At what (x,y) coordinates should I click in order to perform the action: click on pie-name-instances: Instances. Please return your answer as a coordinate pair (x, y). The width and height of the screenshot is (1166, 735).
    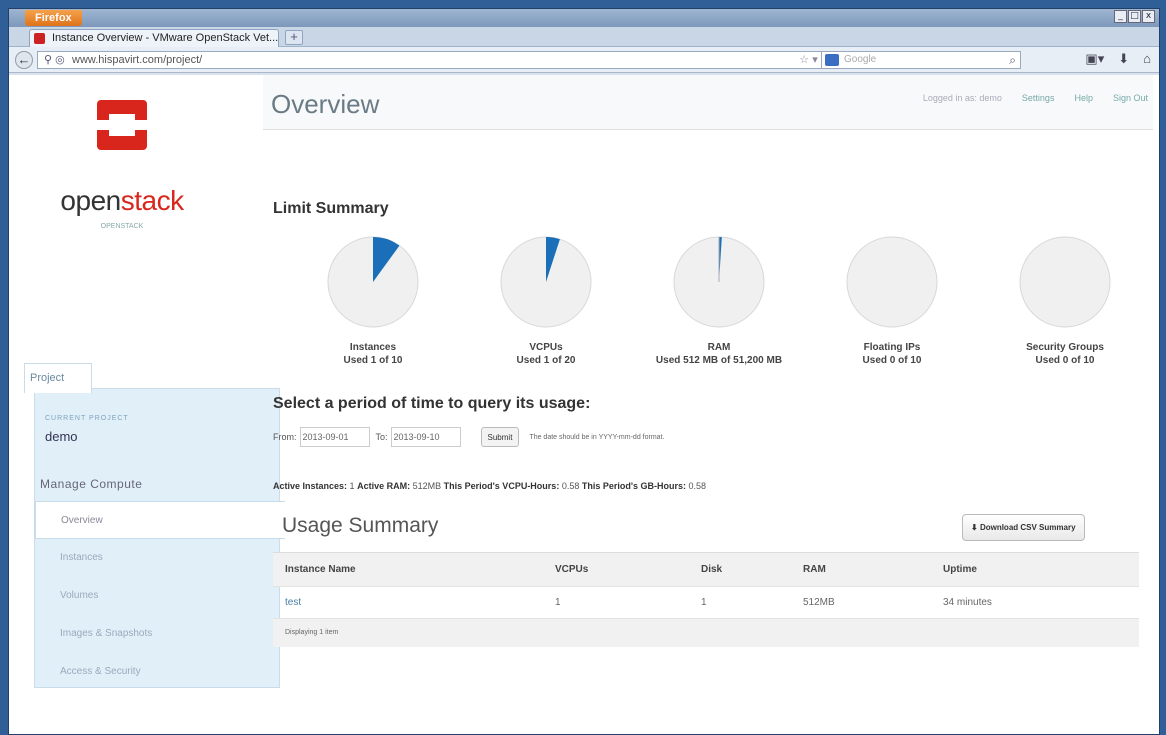
    Looking at the image, I should click on (373, 347).